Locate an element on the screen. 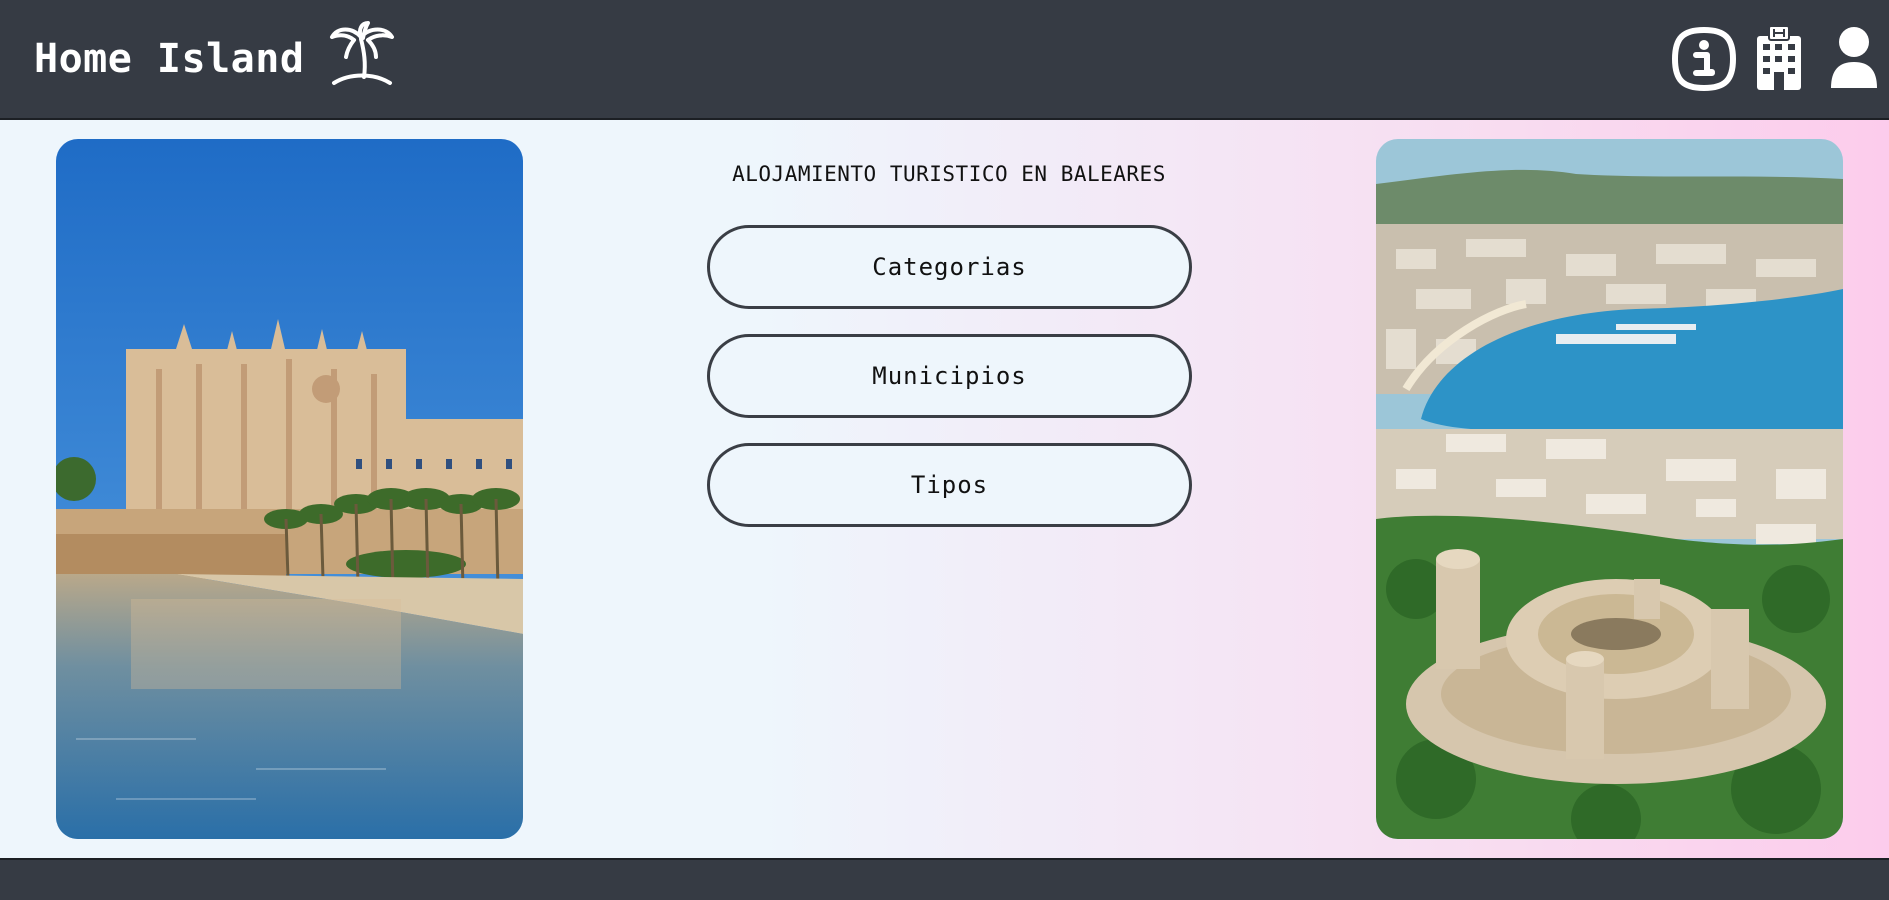  tipos-button: Tipos is located at coordinates (949, 485).